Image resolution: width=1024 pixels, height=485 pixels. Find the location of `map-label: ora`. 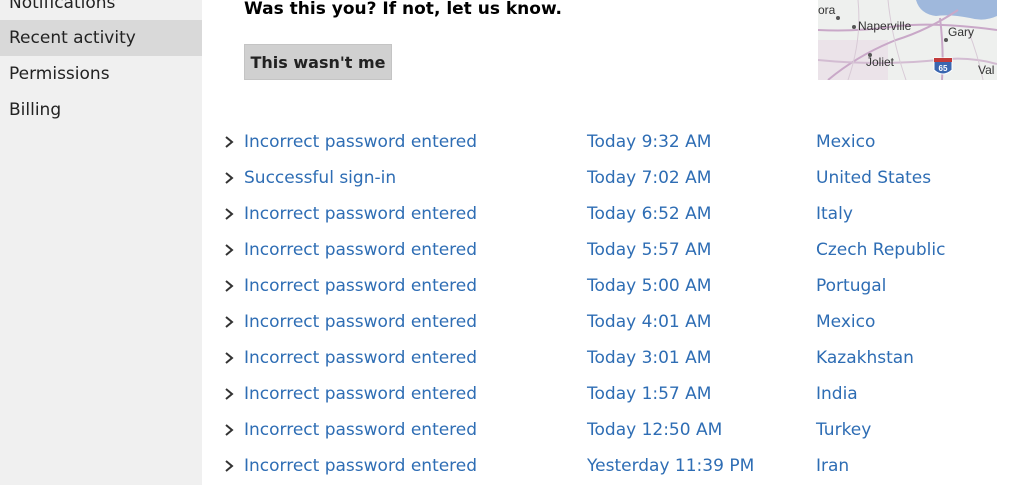

map-label: ora is located at coordinates (827, 10).